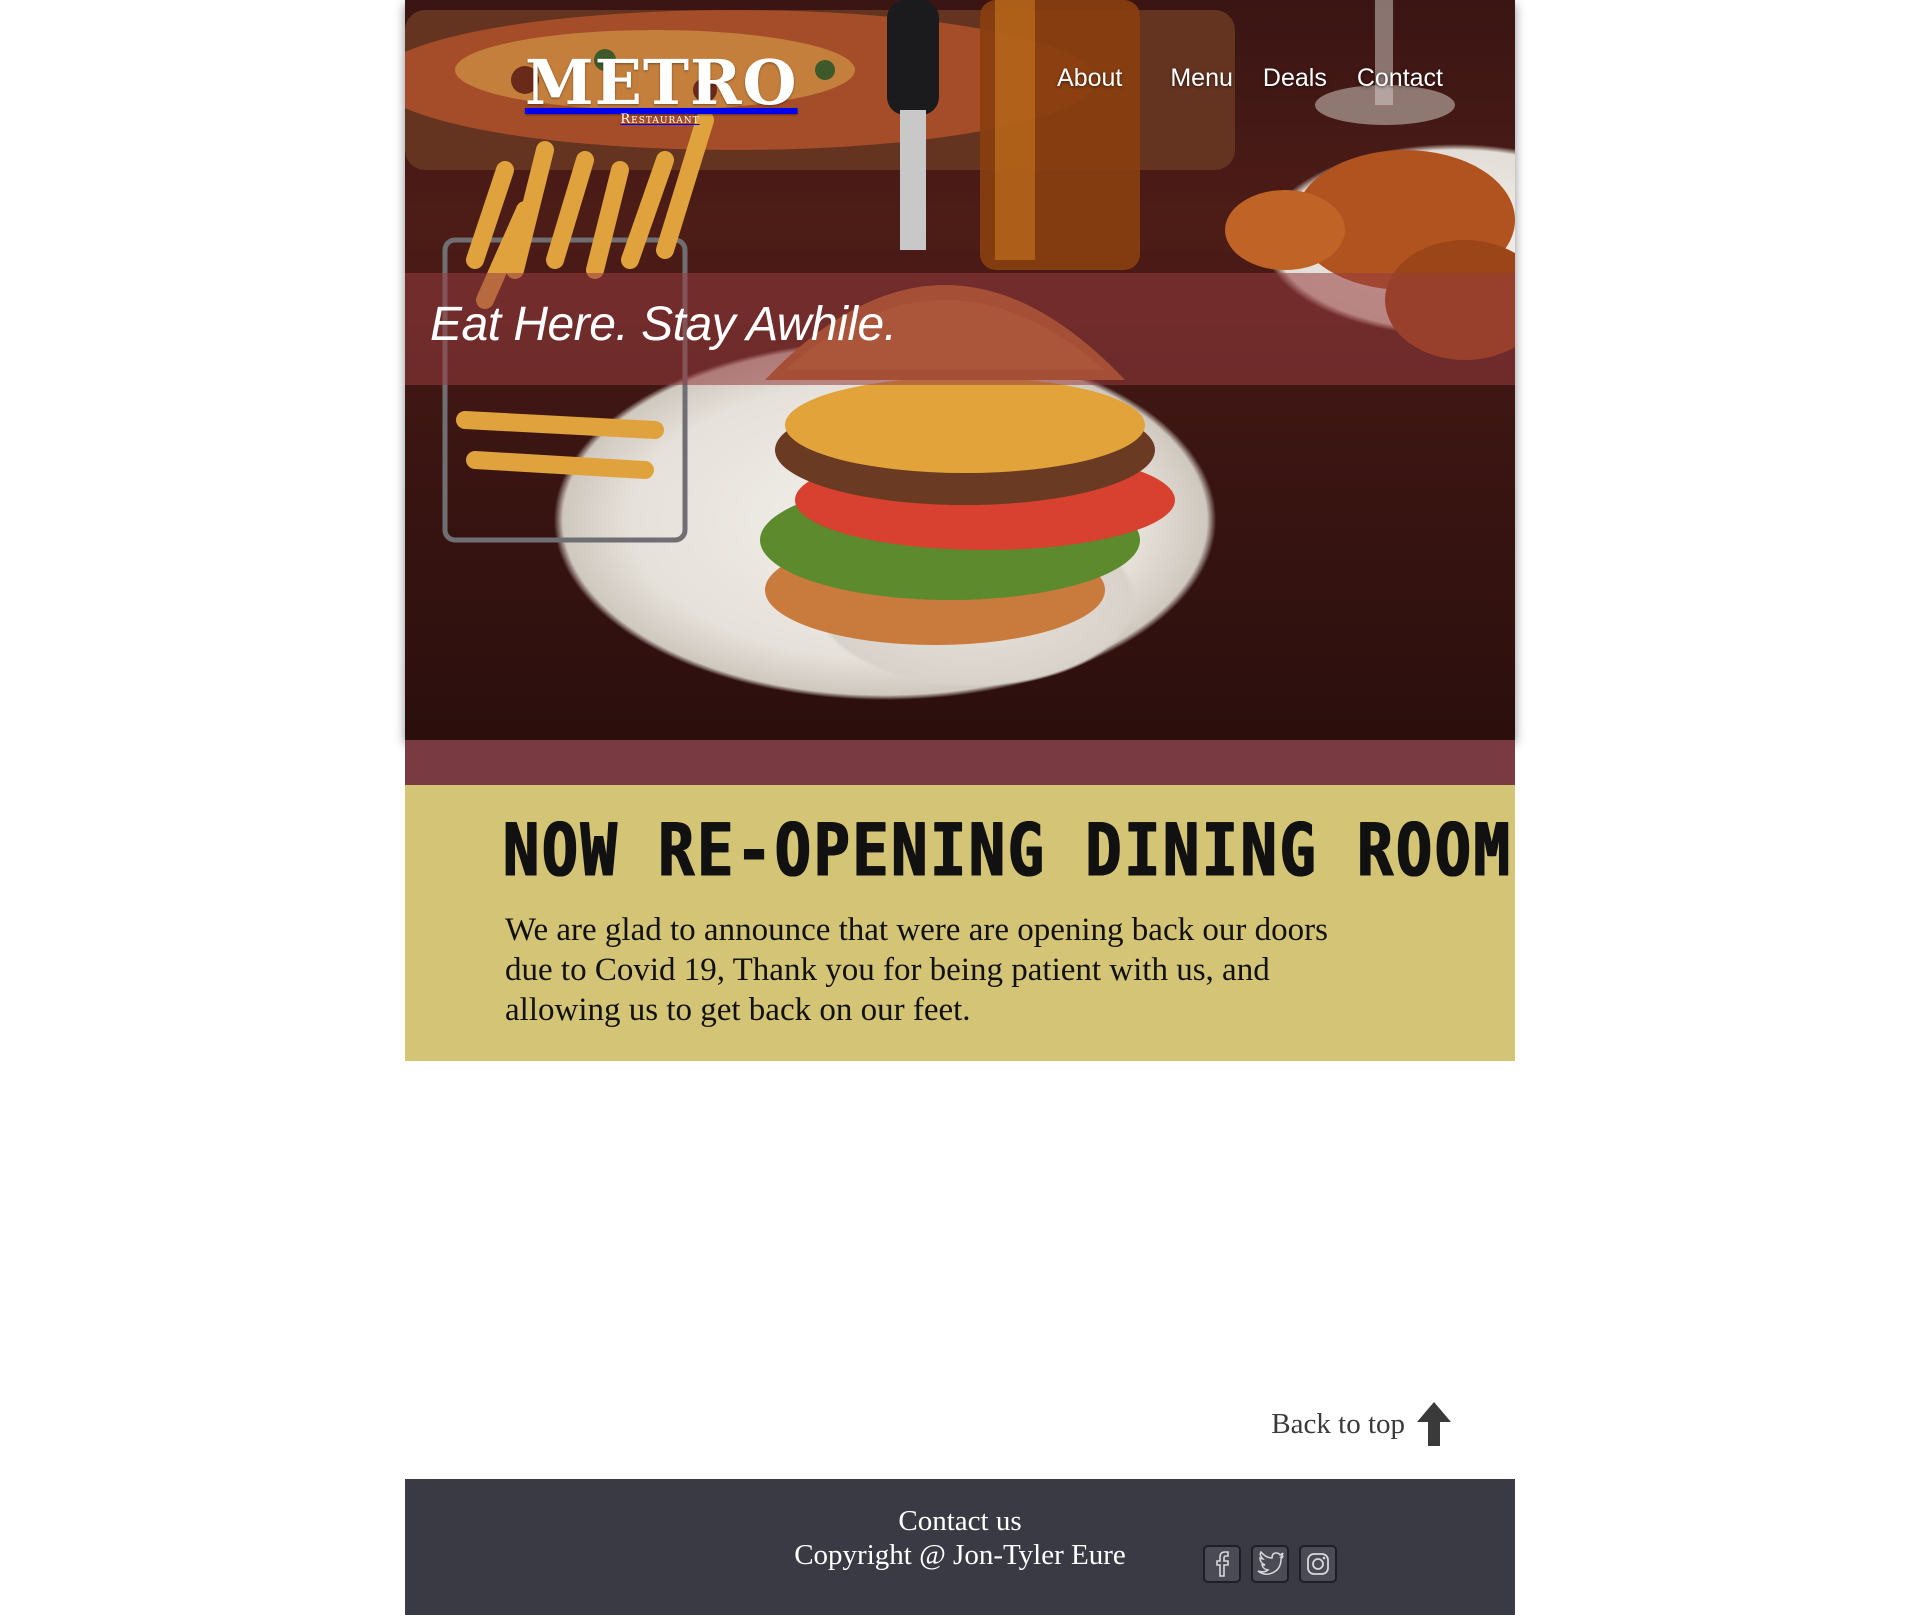 The height and width of the screenshot is (1615, 1920). Describe the element at coordinates (1318, 1564) in the screenshot. I see `instagram-icon` at that location.